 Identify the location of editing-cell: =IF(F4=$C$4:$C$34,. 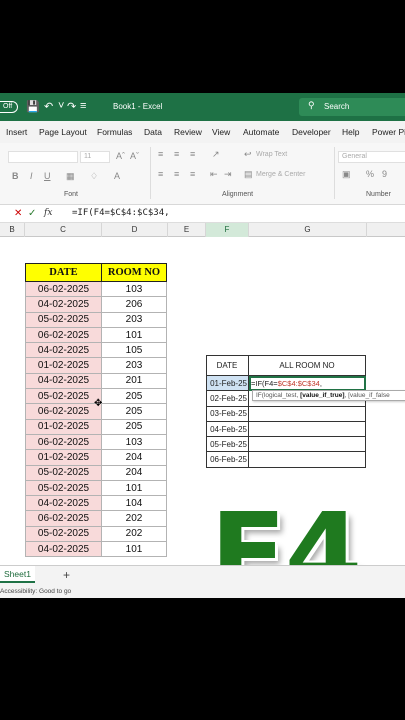
(307, 383).